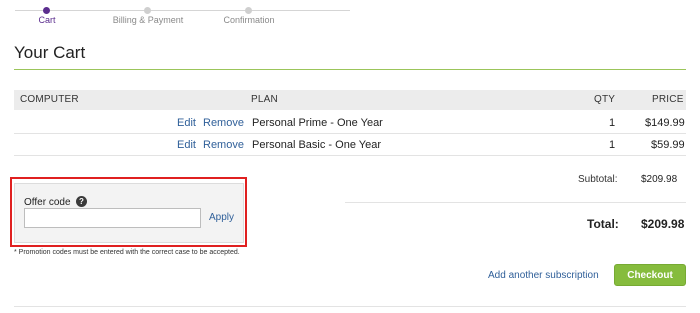 The image size is (700, 313). What do you see at coordinates (603, 224) in the screenshot?
I see `total-label: Total:` at bounding box center [603, 224].